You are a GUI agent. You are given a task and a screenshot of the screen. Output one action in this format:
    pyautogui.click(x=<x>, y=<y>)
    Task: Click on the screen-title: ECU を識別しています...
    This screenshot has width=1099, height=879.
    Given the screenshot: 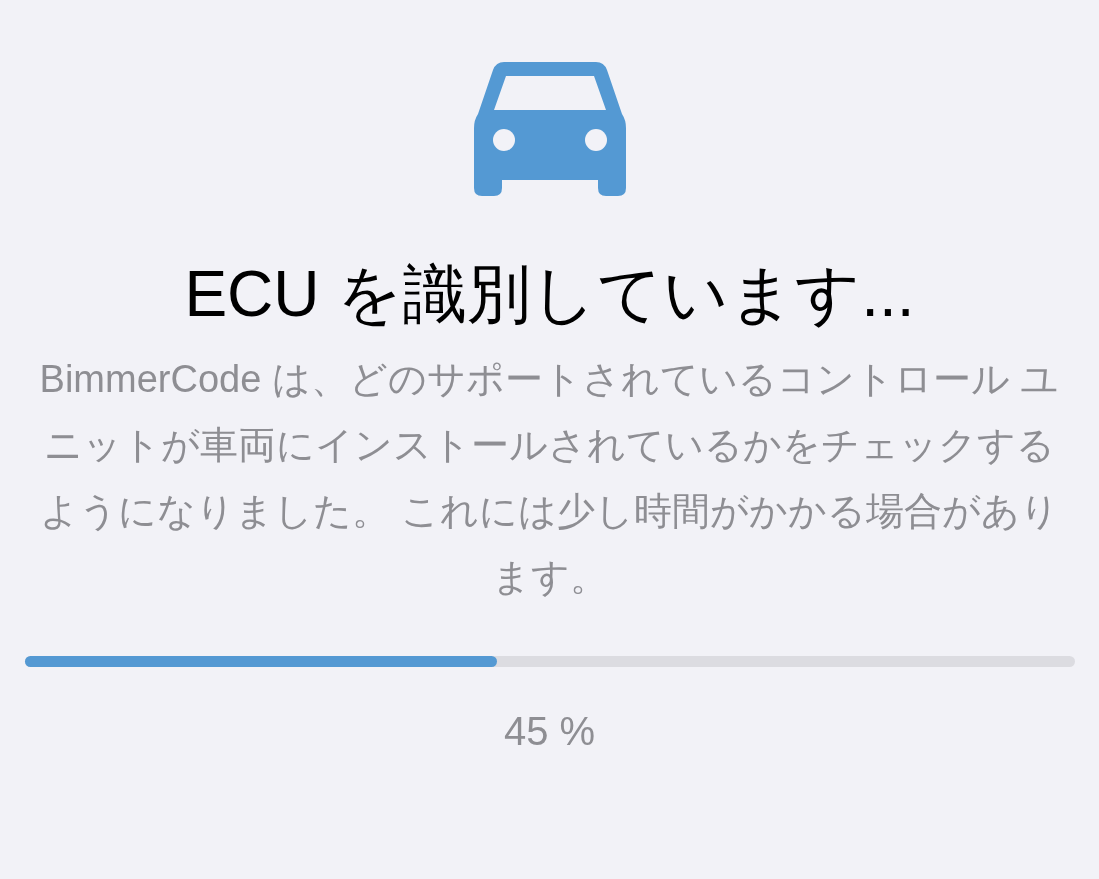 What is the action you would take?
    pyautogui.click(x=549, y=294)
    